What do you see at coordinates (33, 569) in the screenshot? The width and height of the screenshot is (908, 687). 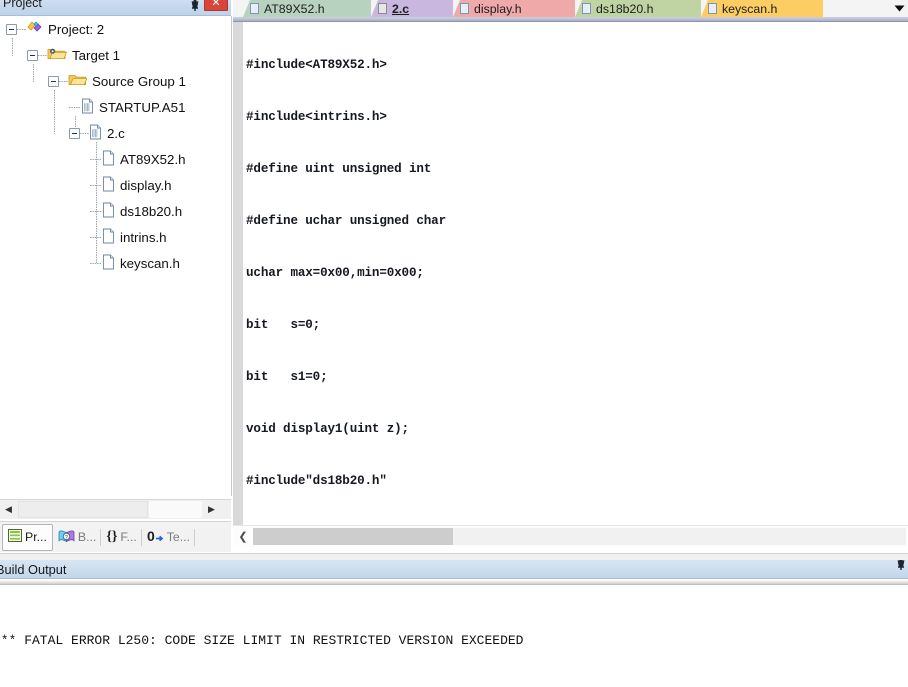 I see `build-output-title: Build Output` at bounding box center [33, 569].